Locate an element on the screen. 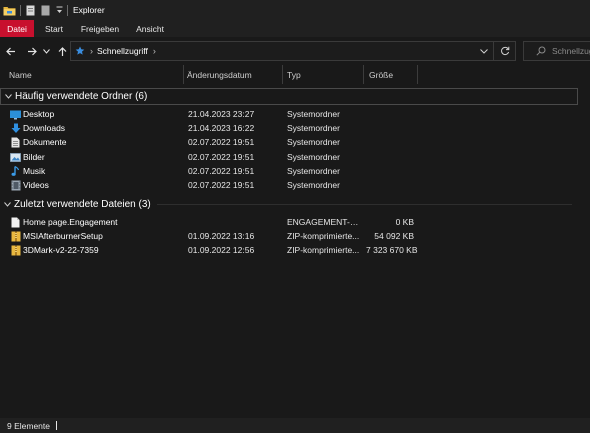 Image resolution: width=590 pixels, height=433 pixels. status-divider is located at coordinates (56, 425).